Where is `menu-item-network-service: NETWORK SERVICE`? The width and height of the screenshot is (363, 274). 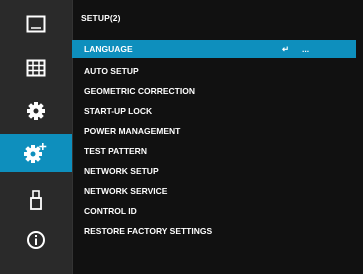 menu-item-network-service: NETWORK SERVICE is located at coordinates (214, 191).